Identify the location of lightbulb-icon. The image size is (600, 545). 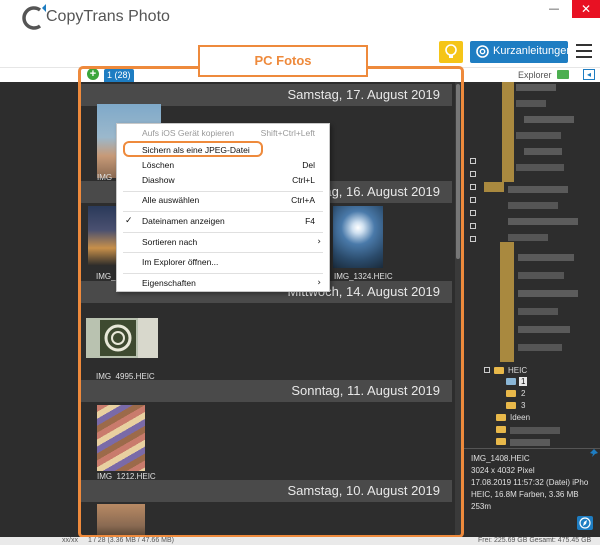
(451, 51).